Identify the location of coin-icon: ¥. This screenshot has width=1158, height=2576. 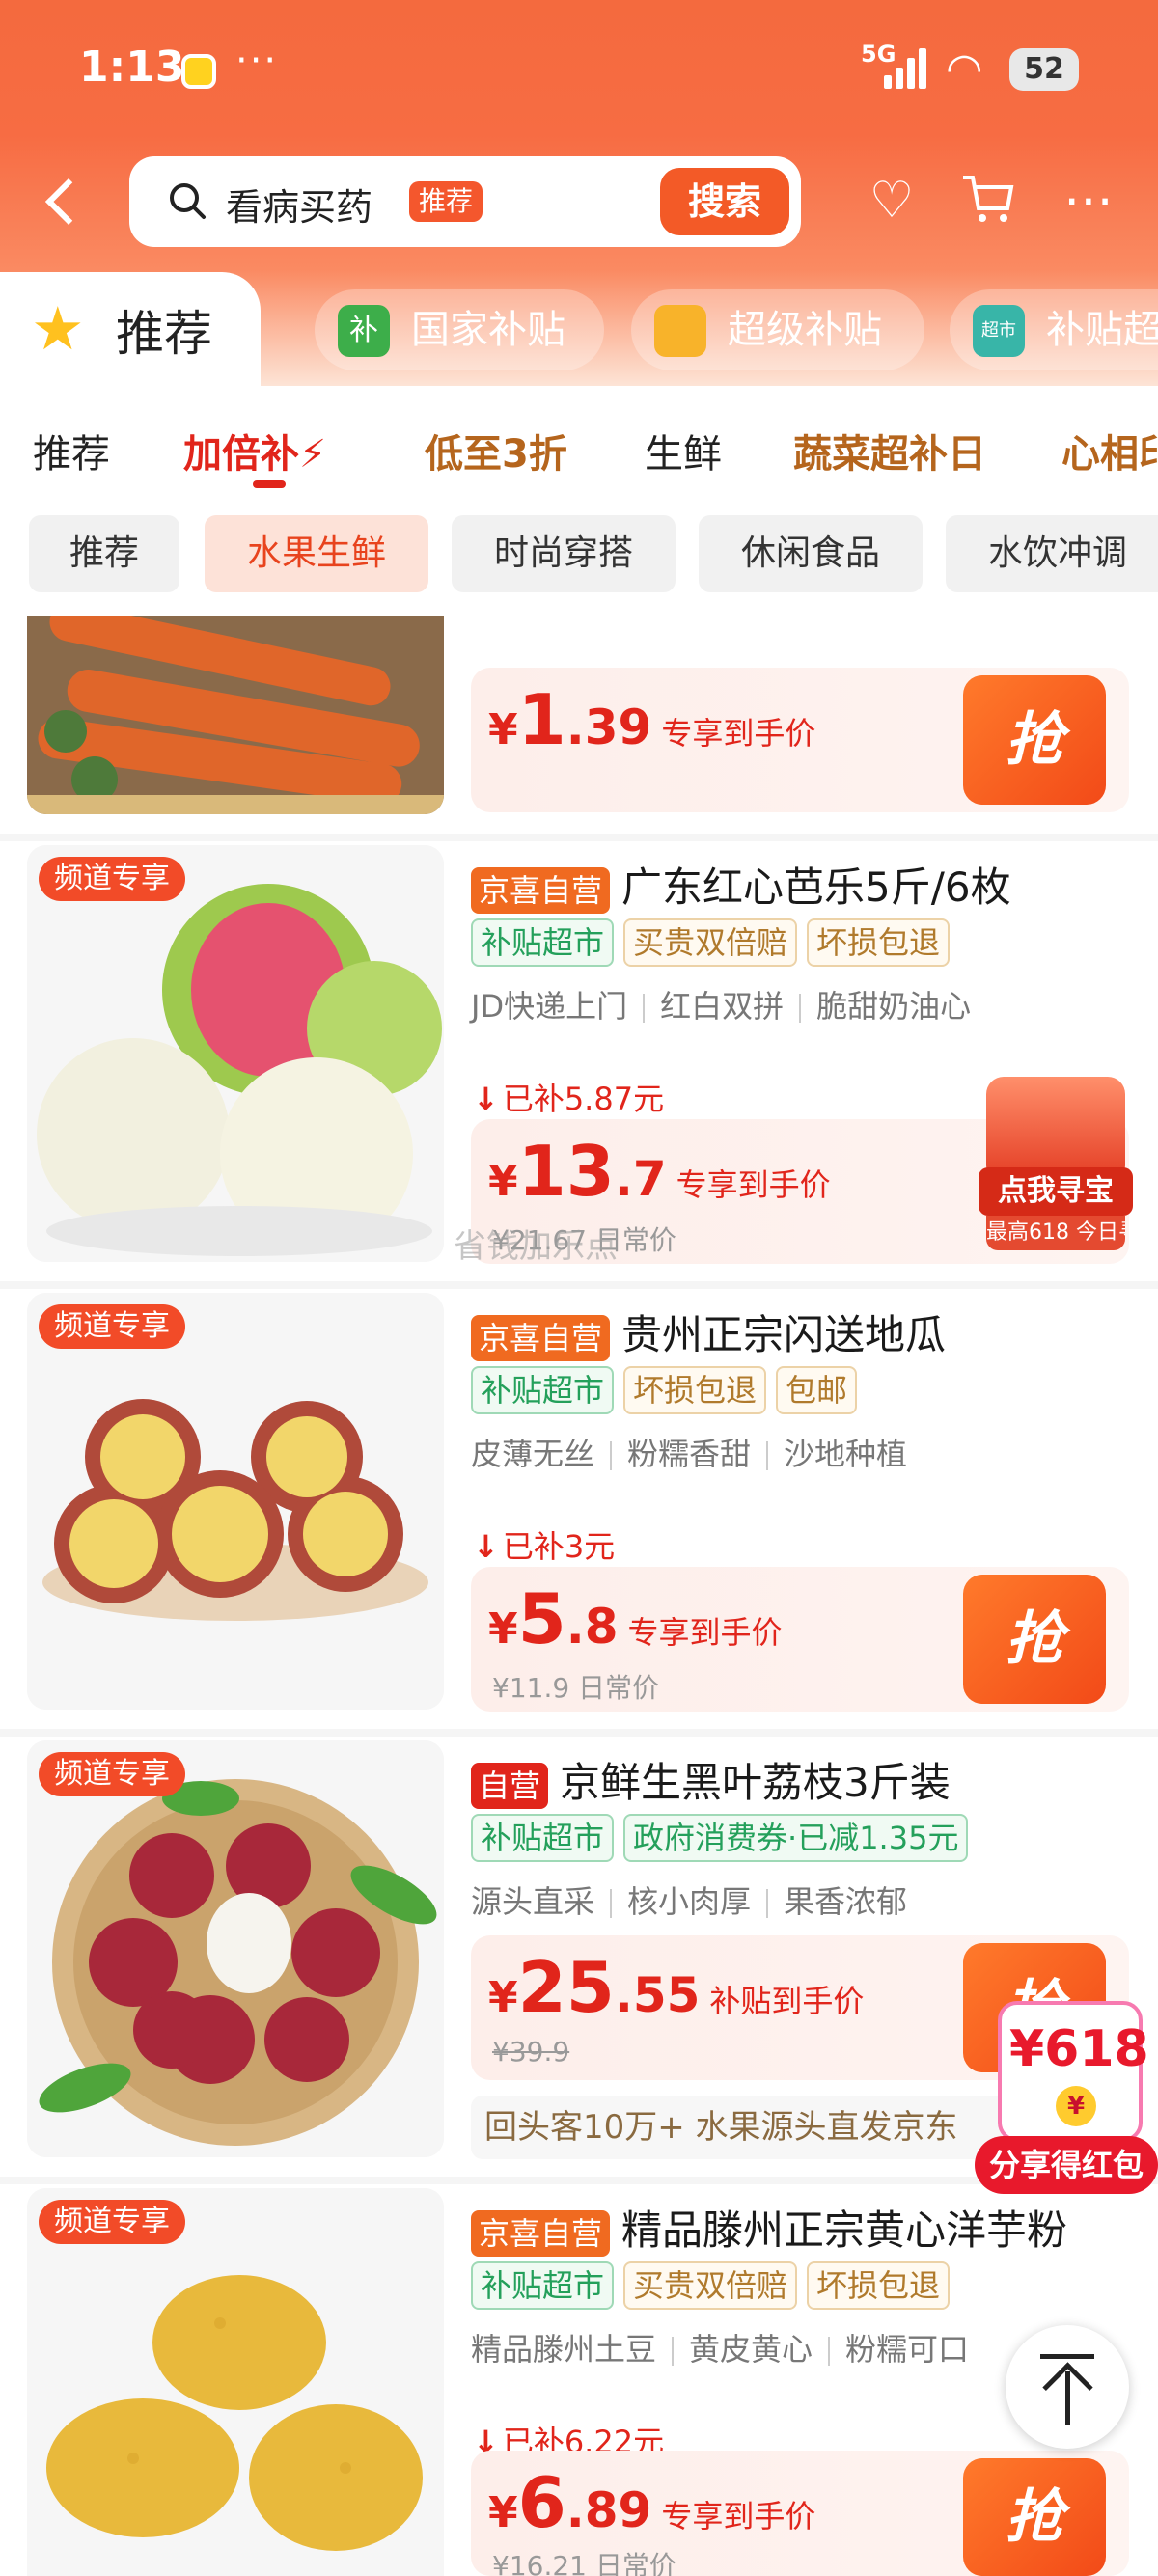
(1076, 2106).